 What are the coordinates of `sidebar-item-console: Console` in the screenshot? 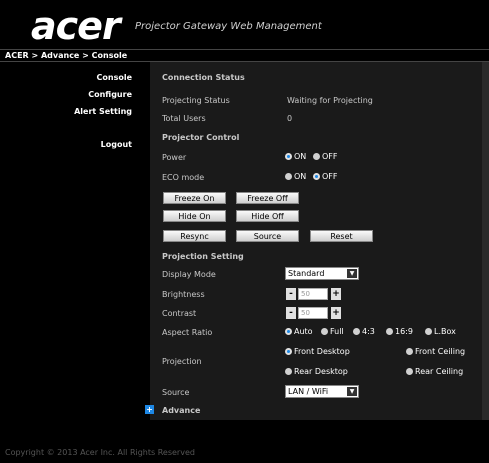 It's located at (115, 77).